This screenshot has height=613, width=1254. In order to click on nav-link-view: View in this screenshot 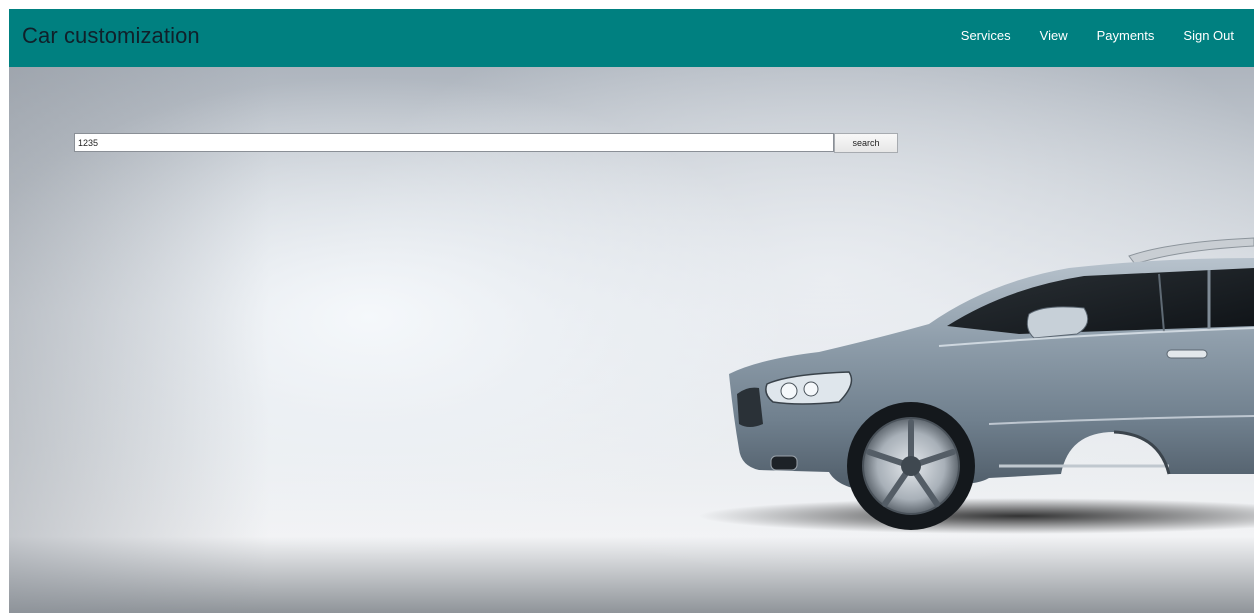, I will do `click(1054, 35)`.